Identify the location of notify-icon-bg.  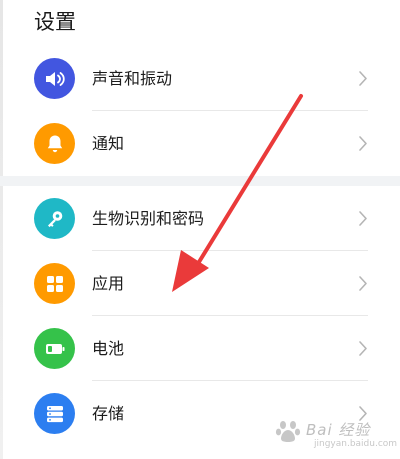
(54, 143).